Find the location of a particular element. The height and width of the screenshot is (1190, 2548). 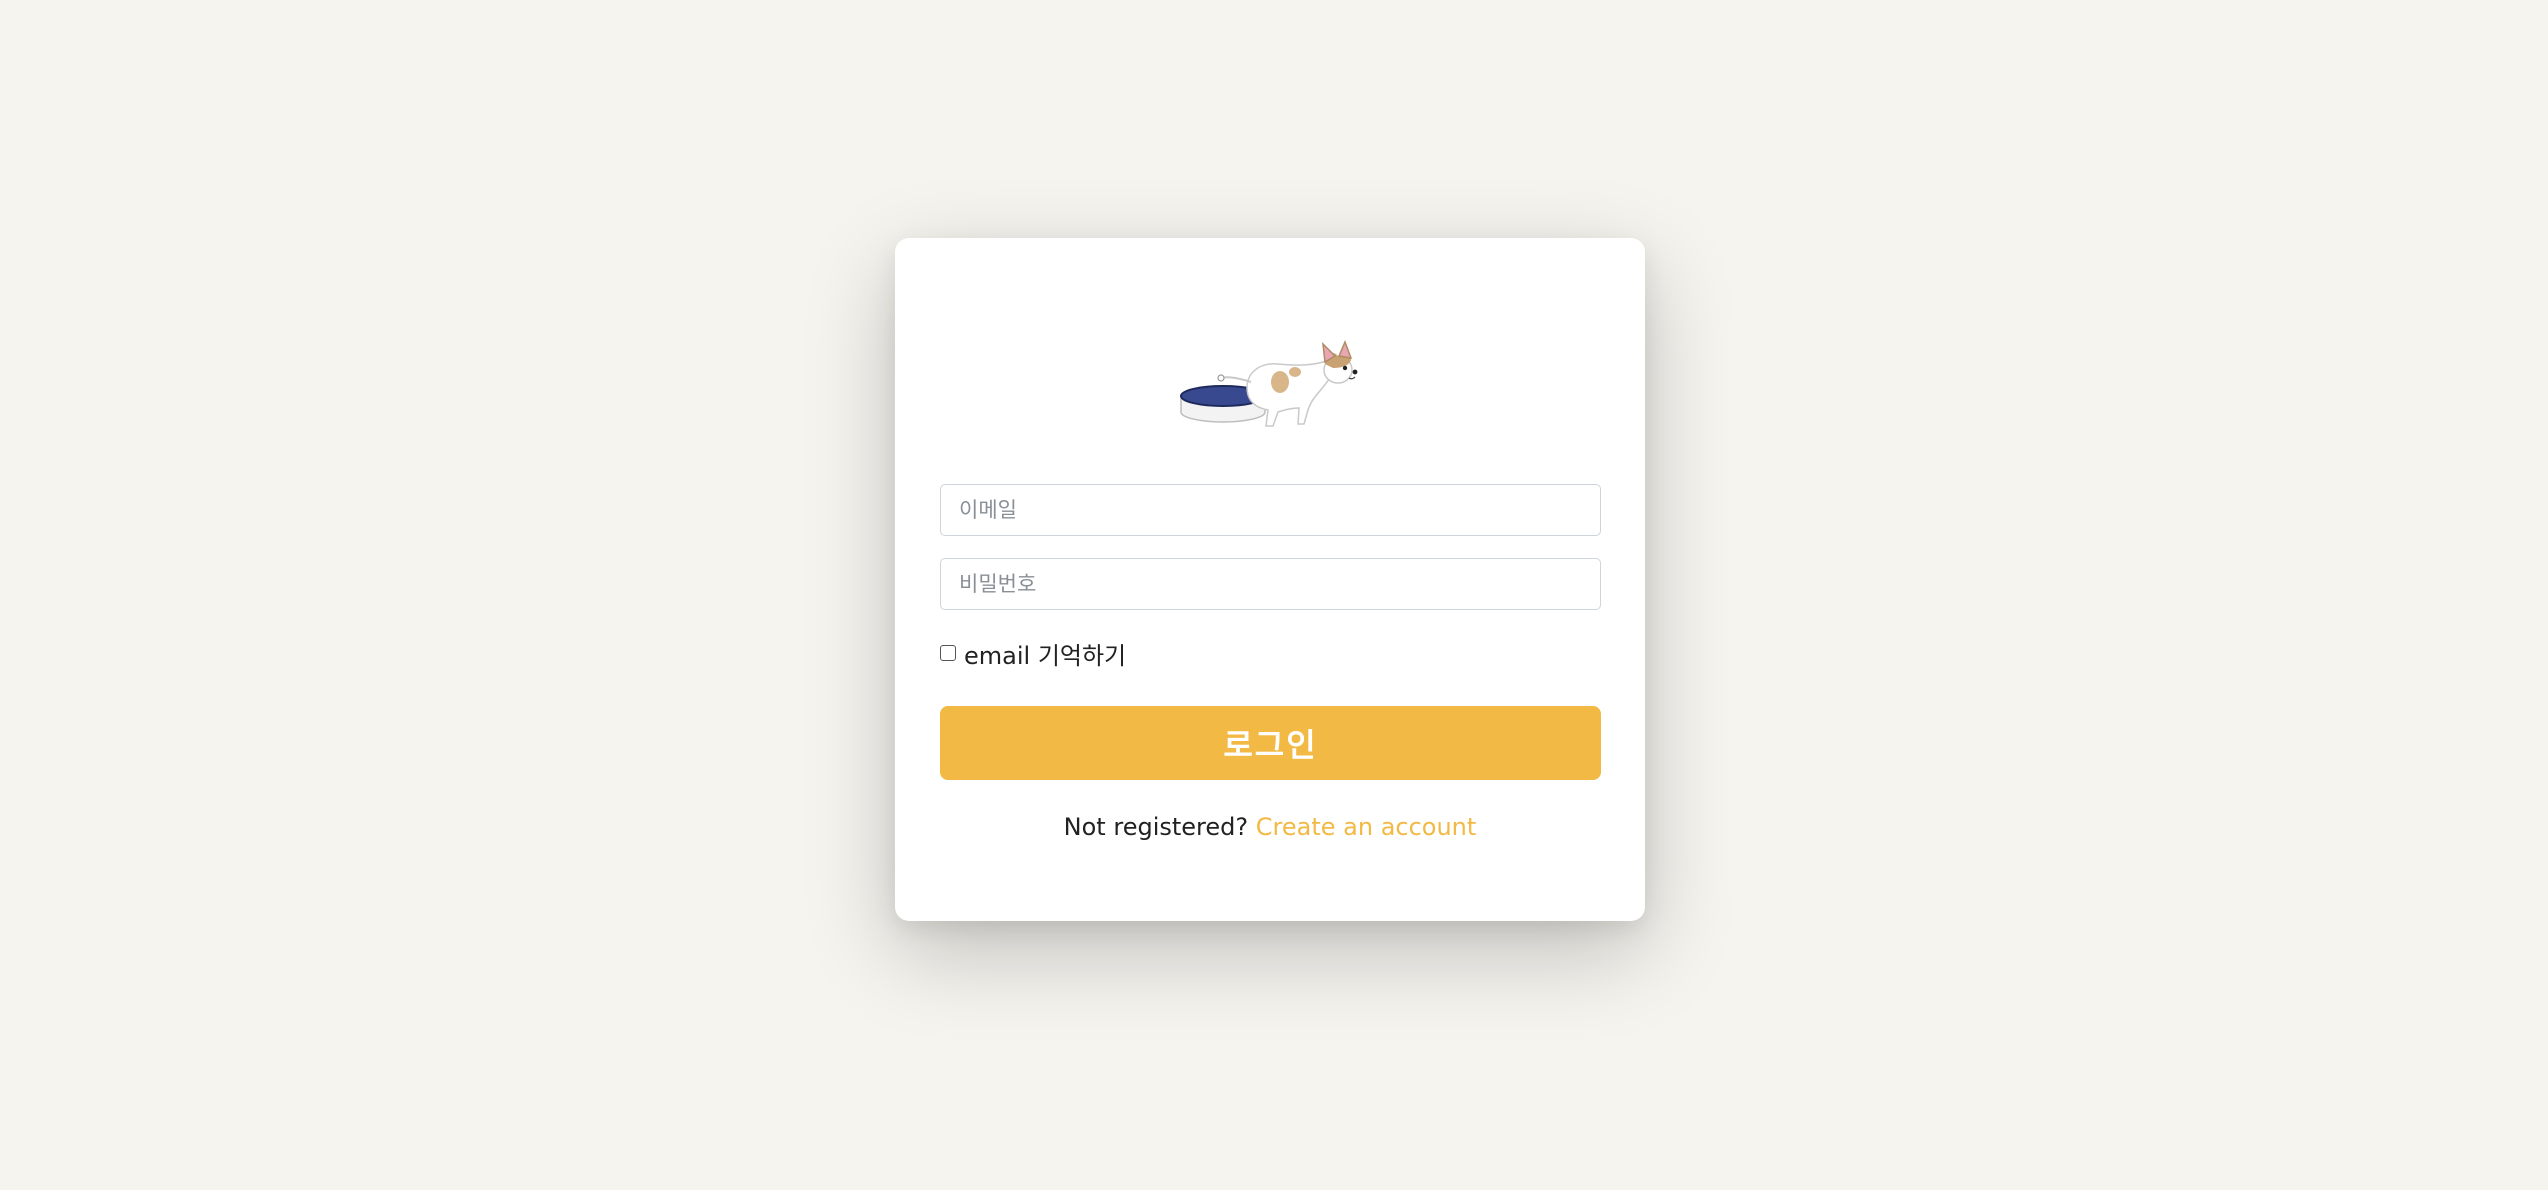

remember-email-row: email 기억하기 is located at coordinates (1033, 653).